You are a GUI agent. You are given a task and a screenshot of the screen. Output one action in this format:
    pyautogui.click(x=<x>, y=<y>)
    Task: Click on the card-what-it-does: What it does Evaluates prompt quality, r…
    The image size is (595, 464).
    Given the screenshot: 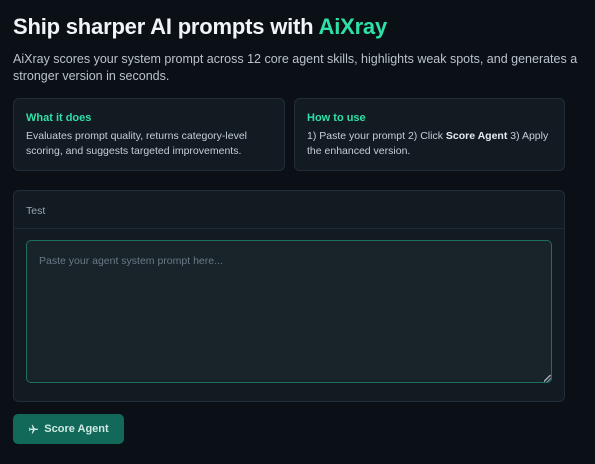 What is the action you would take?
    pyautogui.click(x=149, y=134)
    